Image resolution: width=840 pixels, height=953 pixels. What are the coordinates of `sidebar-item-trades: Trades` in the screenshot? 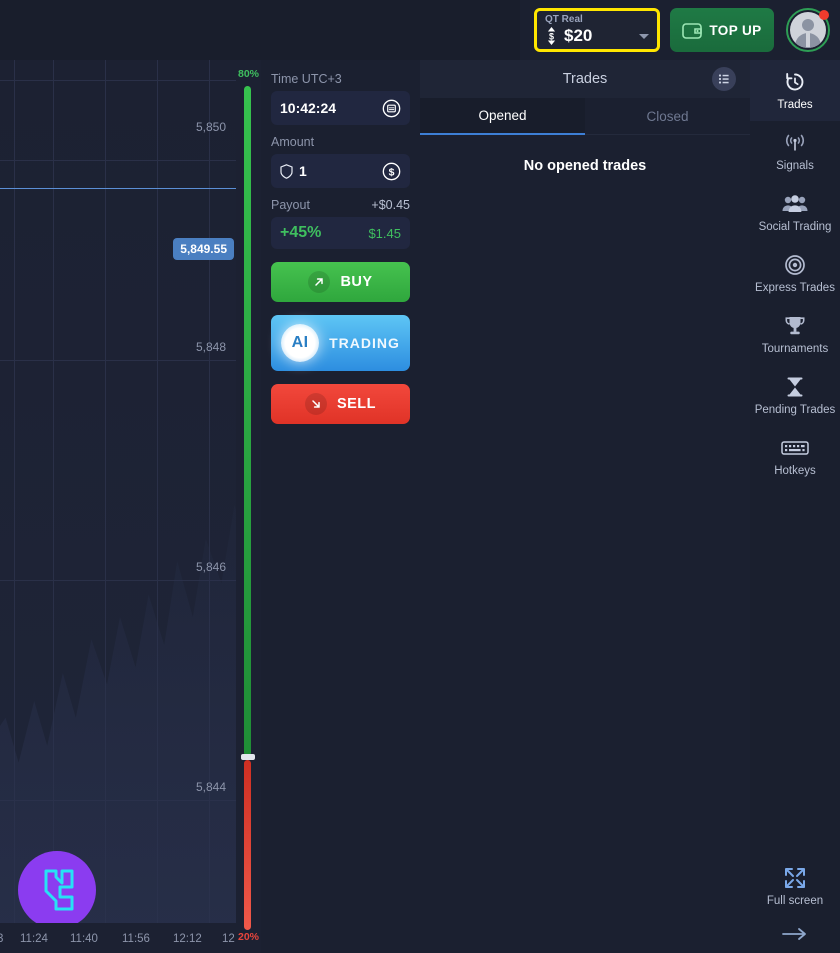 It's located at (795, 90).